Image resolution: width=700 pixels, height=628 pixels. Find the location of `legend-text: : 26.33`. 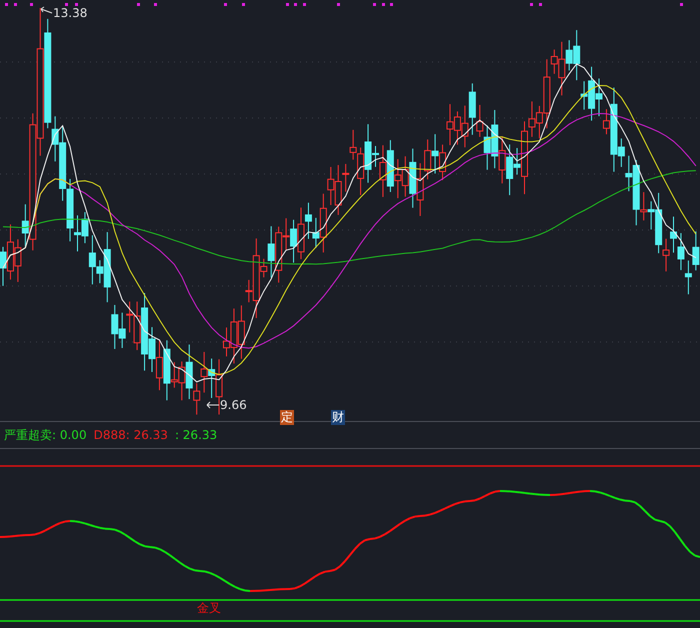

legend-text: : 26.33 is located at coordinates (196, 435).